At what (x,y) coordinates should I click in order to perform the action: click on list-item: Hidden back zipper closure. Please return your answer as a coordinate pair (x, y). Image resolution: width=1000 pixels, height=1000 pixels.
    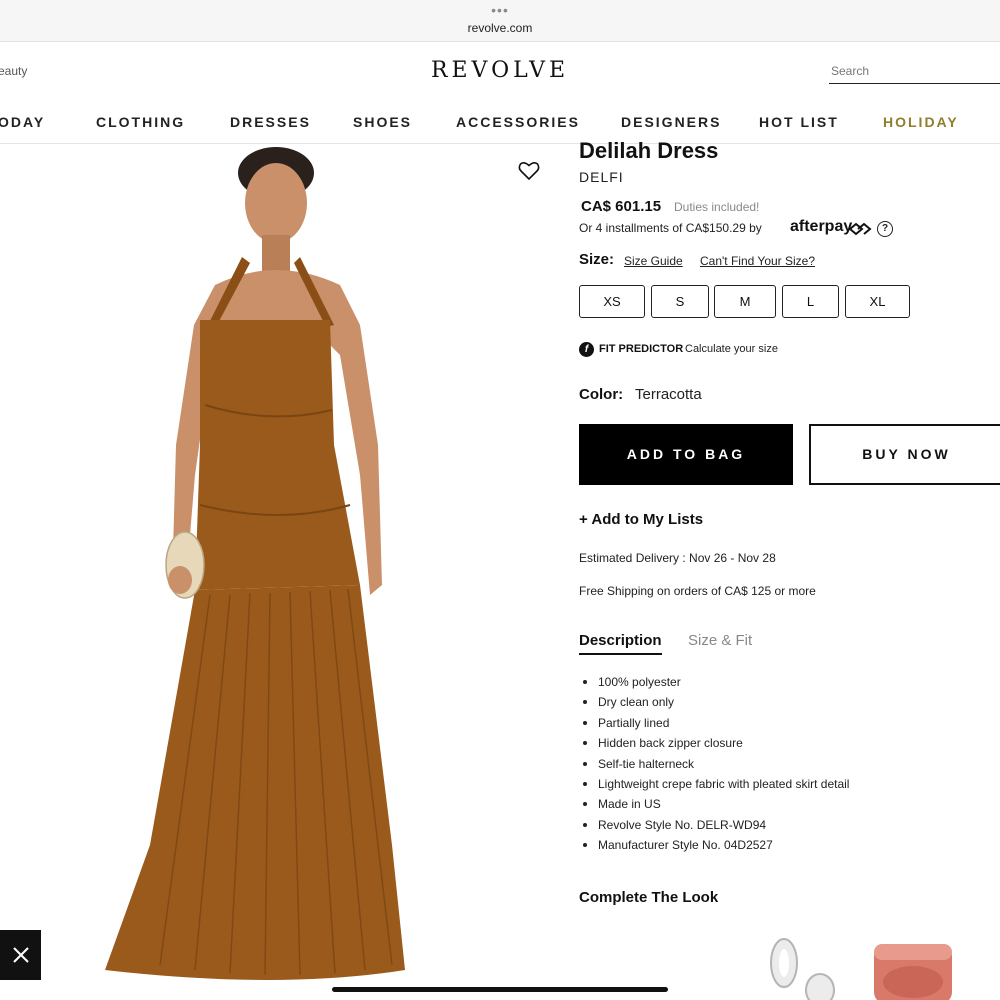
    Looking at the image, I should click on (714, 745).